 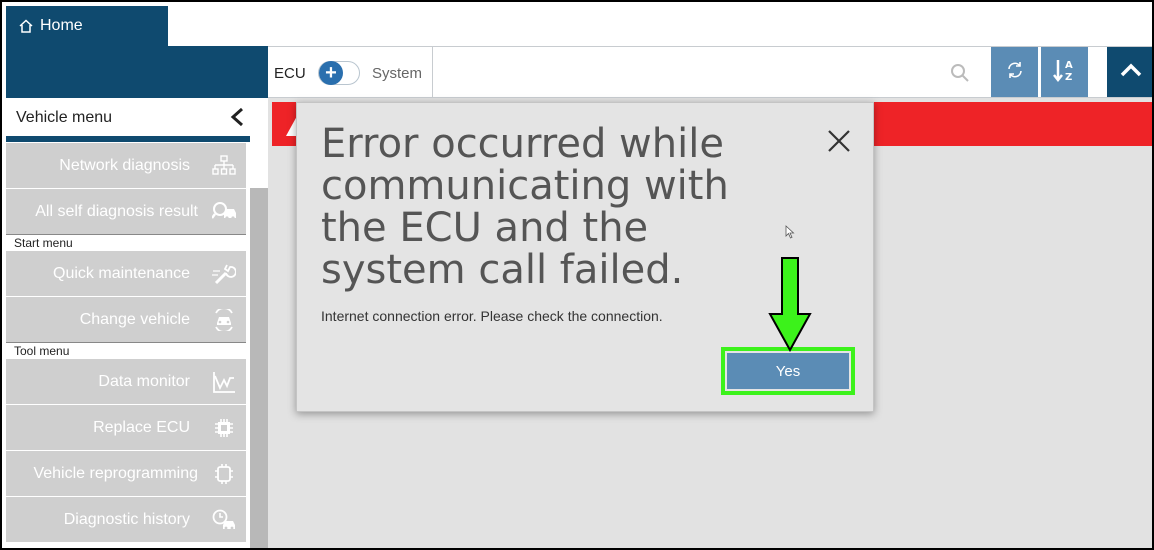 I want to click on yes-button: Yes, so click(x=788, y=371).